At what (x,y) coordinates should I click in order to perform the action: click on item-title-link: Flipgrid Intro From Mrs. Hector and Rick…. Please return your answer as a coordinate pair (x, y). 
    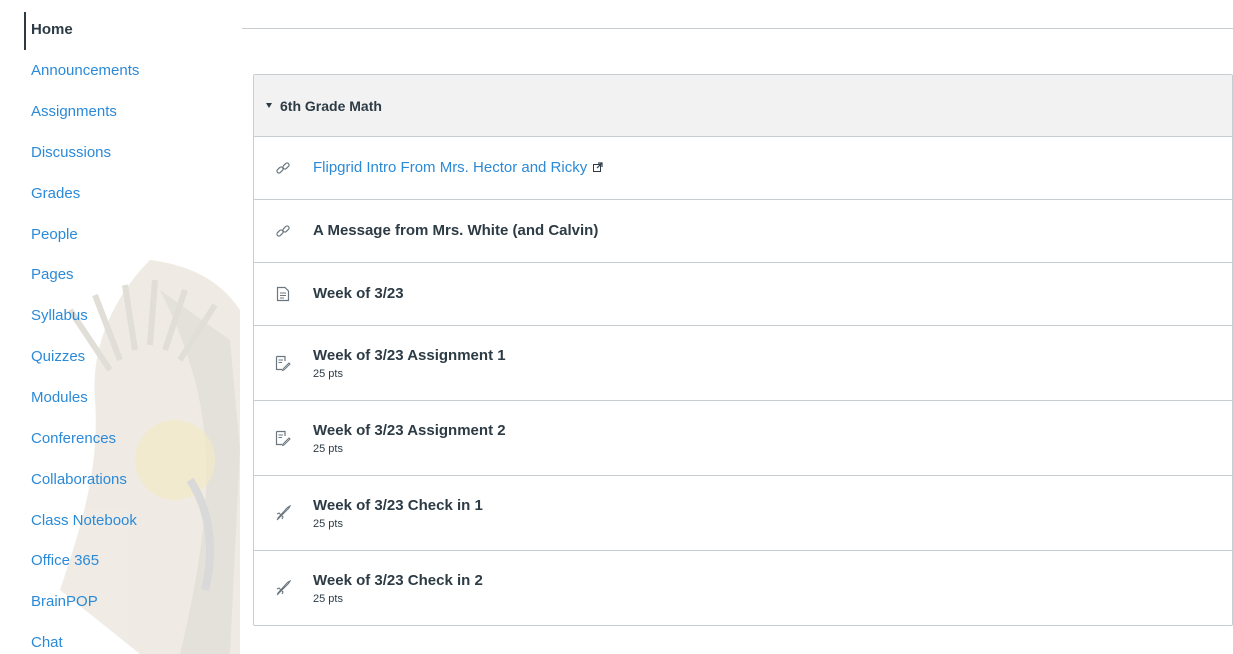
    Looking at the image, I should click on (450, 167).